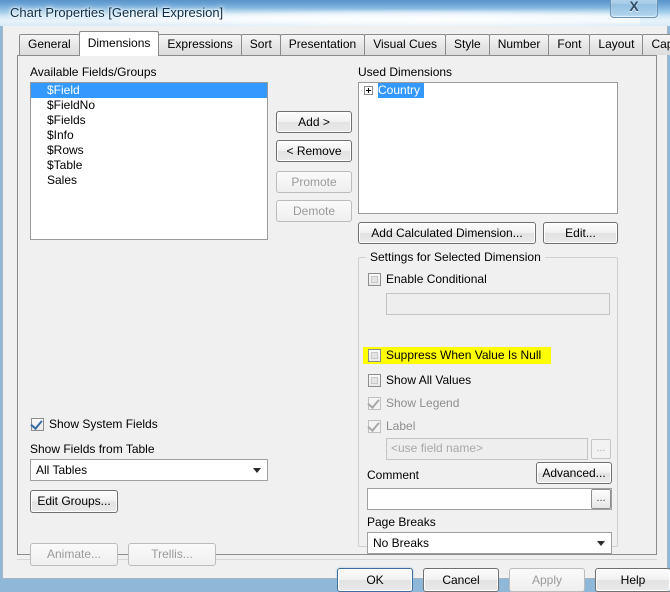  Describe the element at coordinates (616, 44) in the screenshot. I see `tab-layout: Layout` at that location.